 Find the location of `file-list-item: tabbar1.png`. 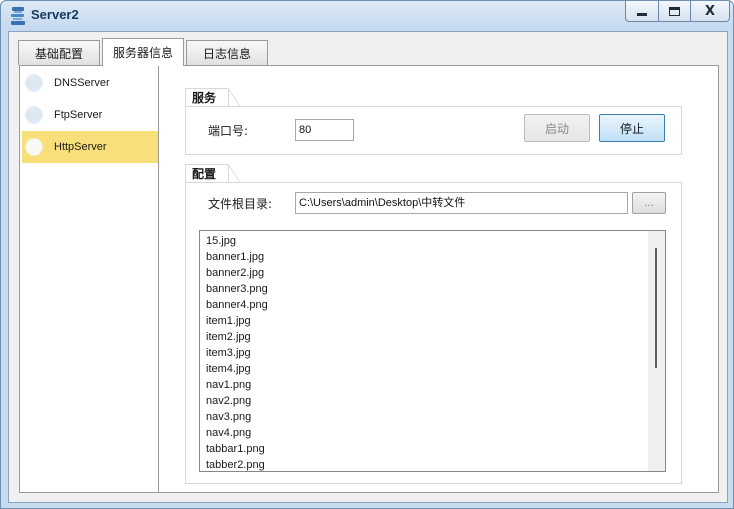

file-list-item: tabbar1.png is located at coordinates (235, 449).